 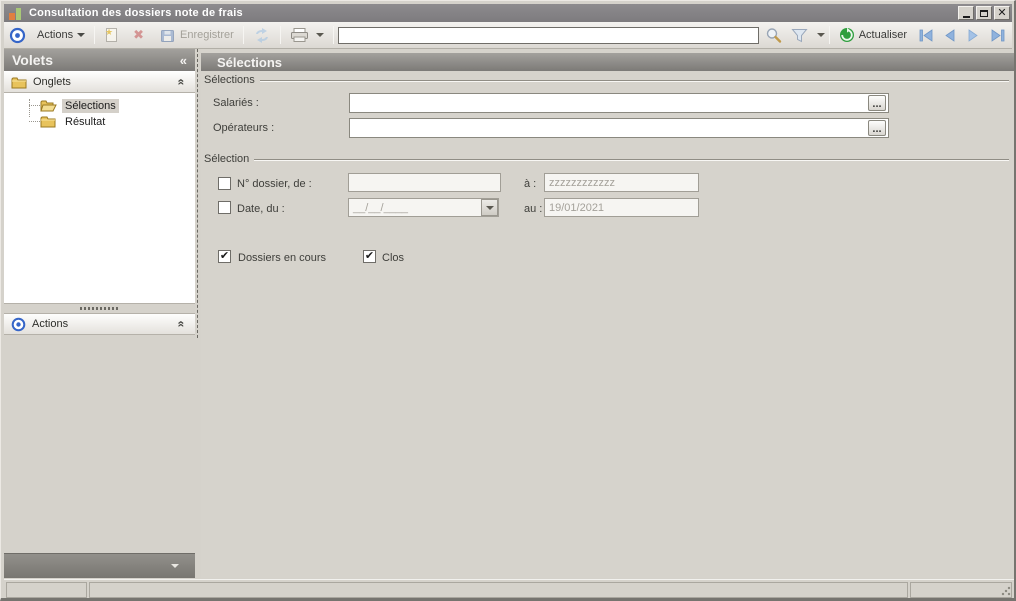 I want to click on sidebar-empty-area, so click(x=99, y=443).